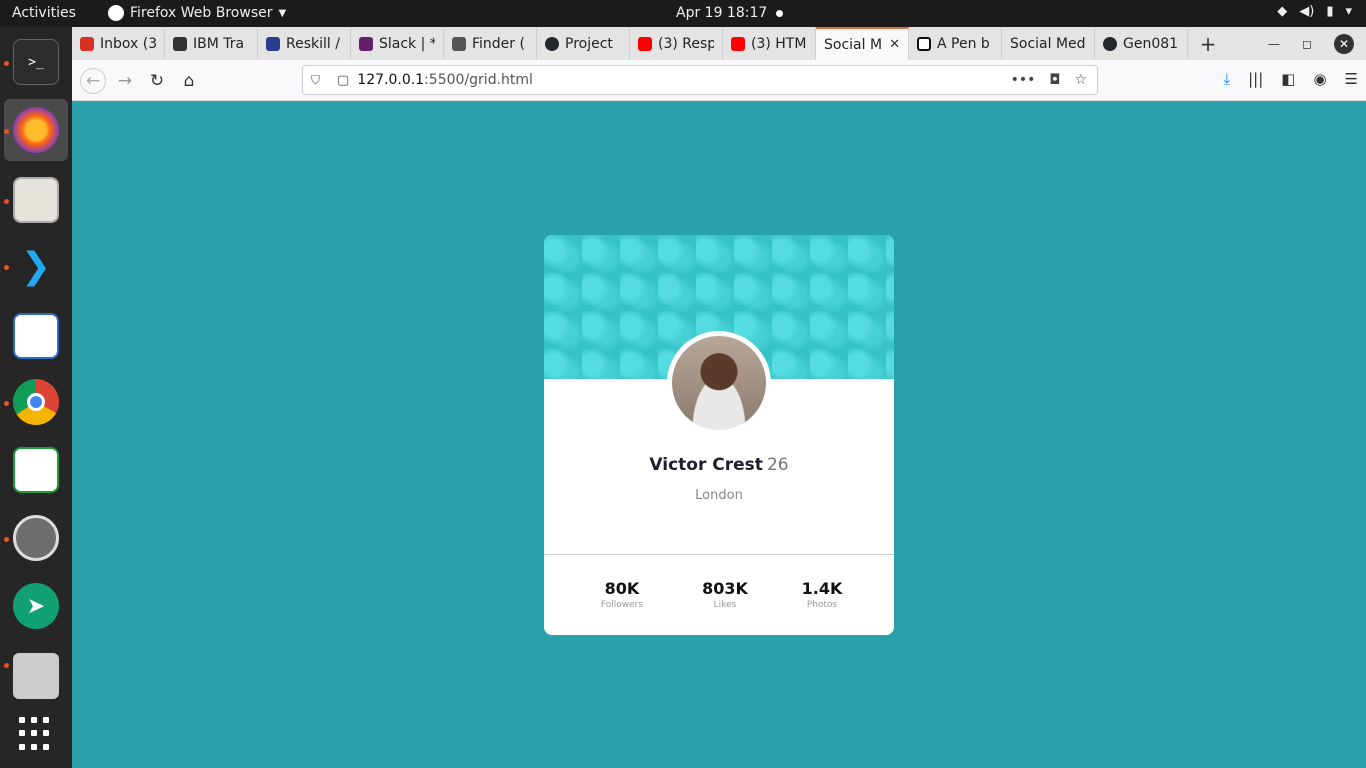  I want to click on writer-icon, so click(36, 336).